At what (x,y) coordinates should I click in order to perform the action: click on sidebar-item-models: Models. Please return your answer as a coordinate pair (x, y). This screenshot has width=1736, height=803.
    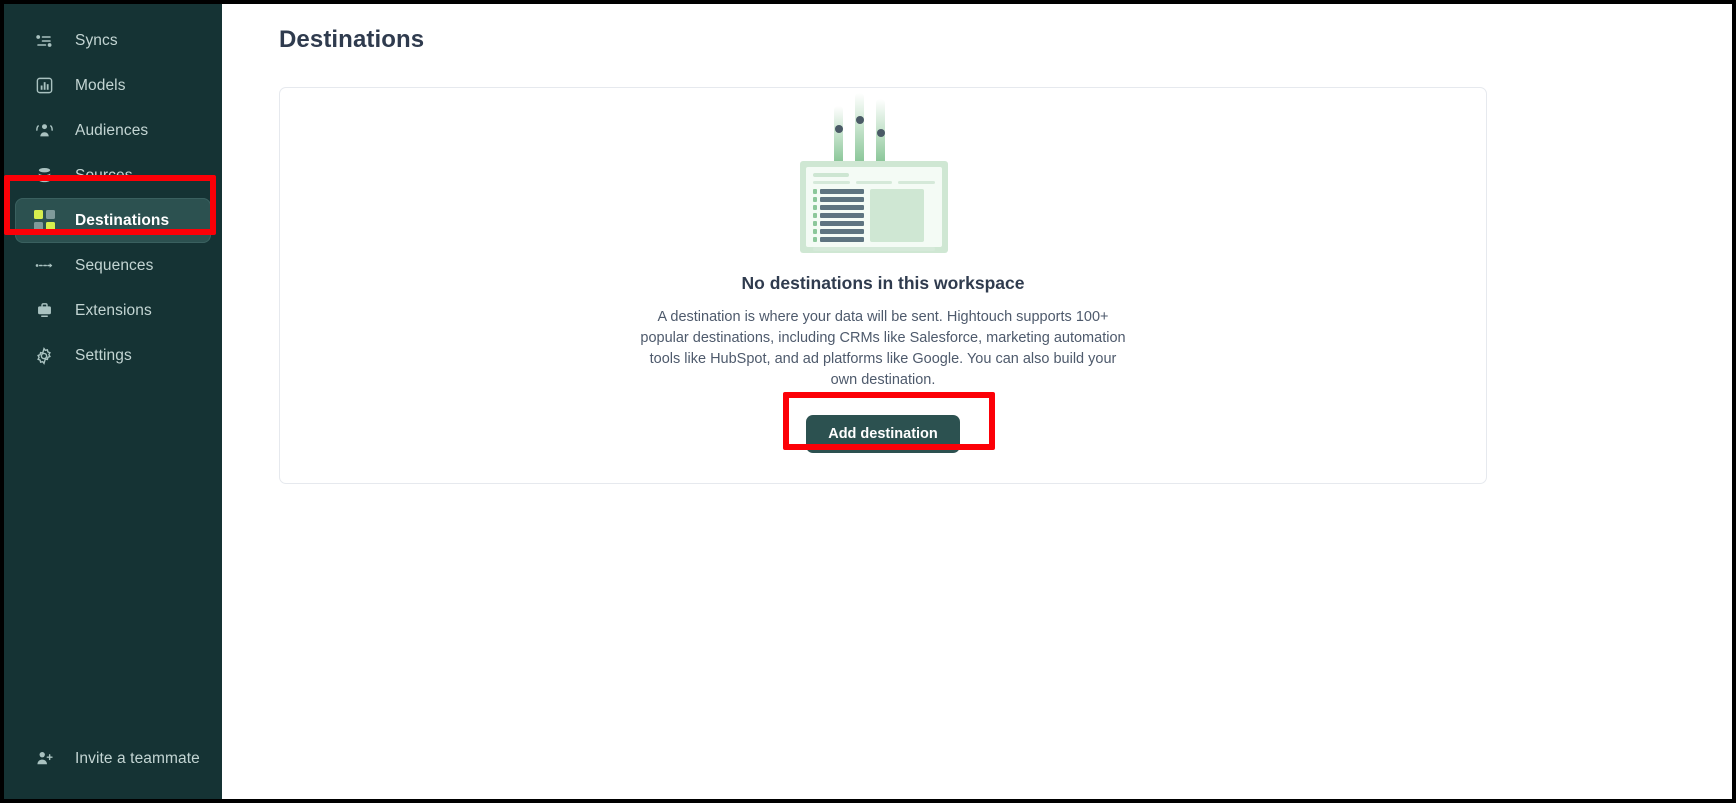
    Looking at the image, I should click on (113, 85).